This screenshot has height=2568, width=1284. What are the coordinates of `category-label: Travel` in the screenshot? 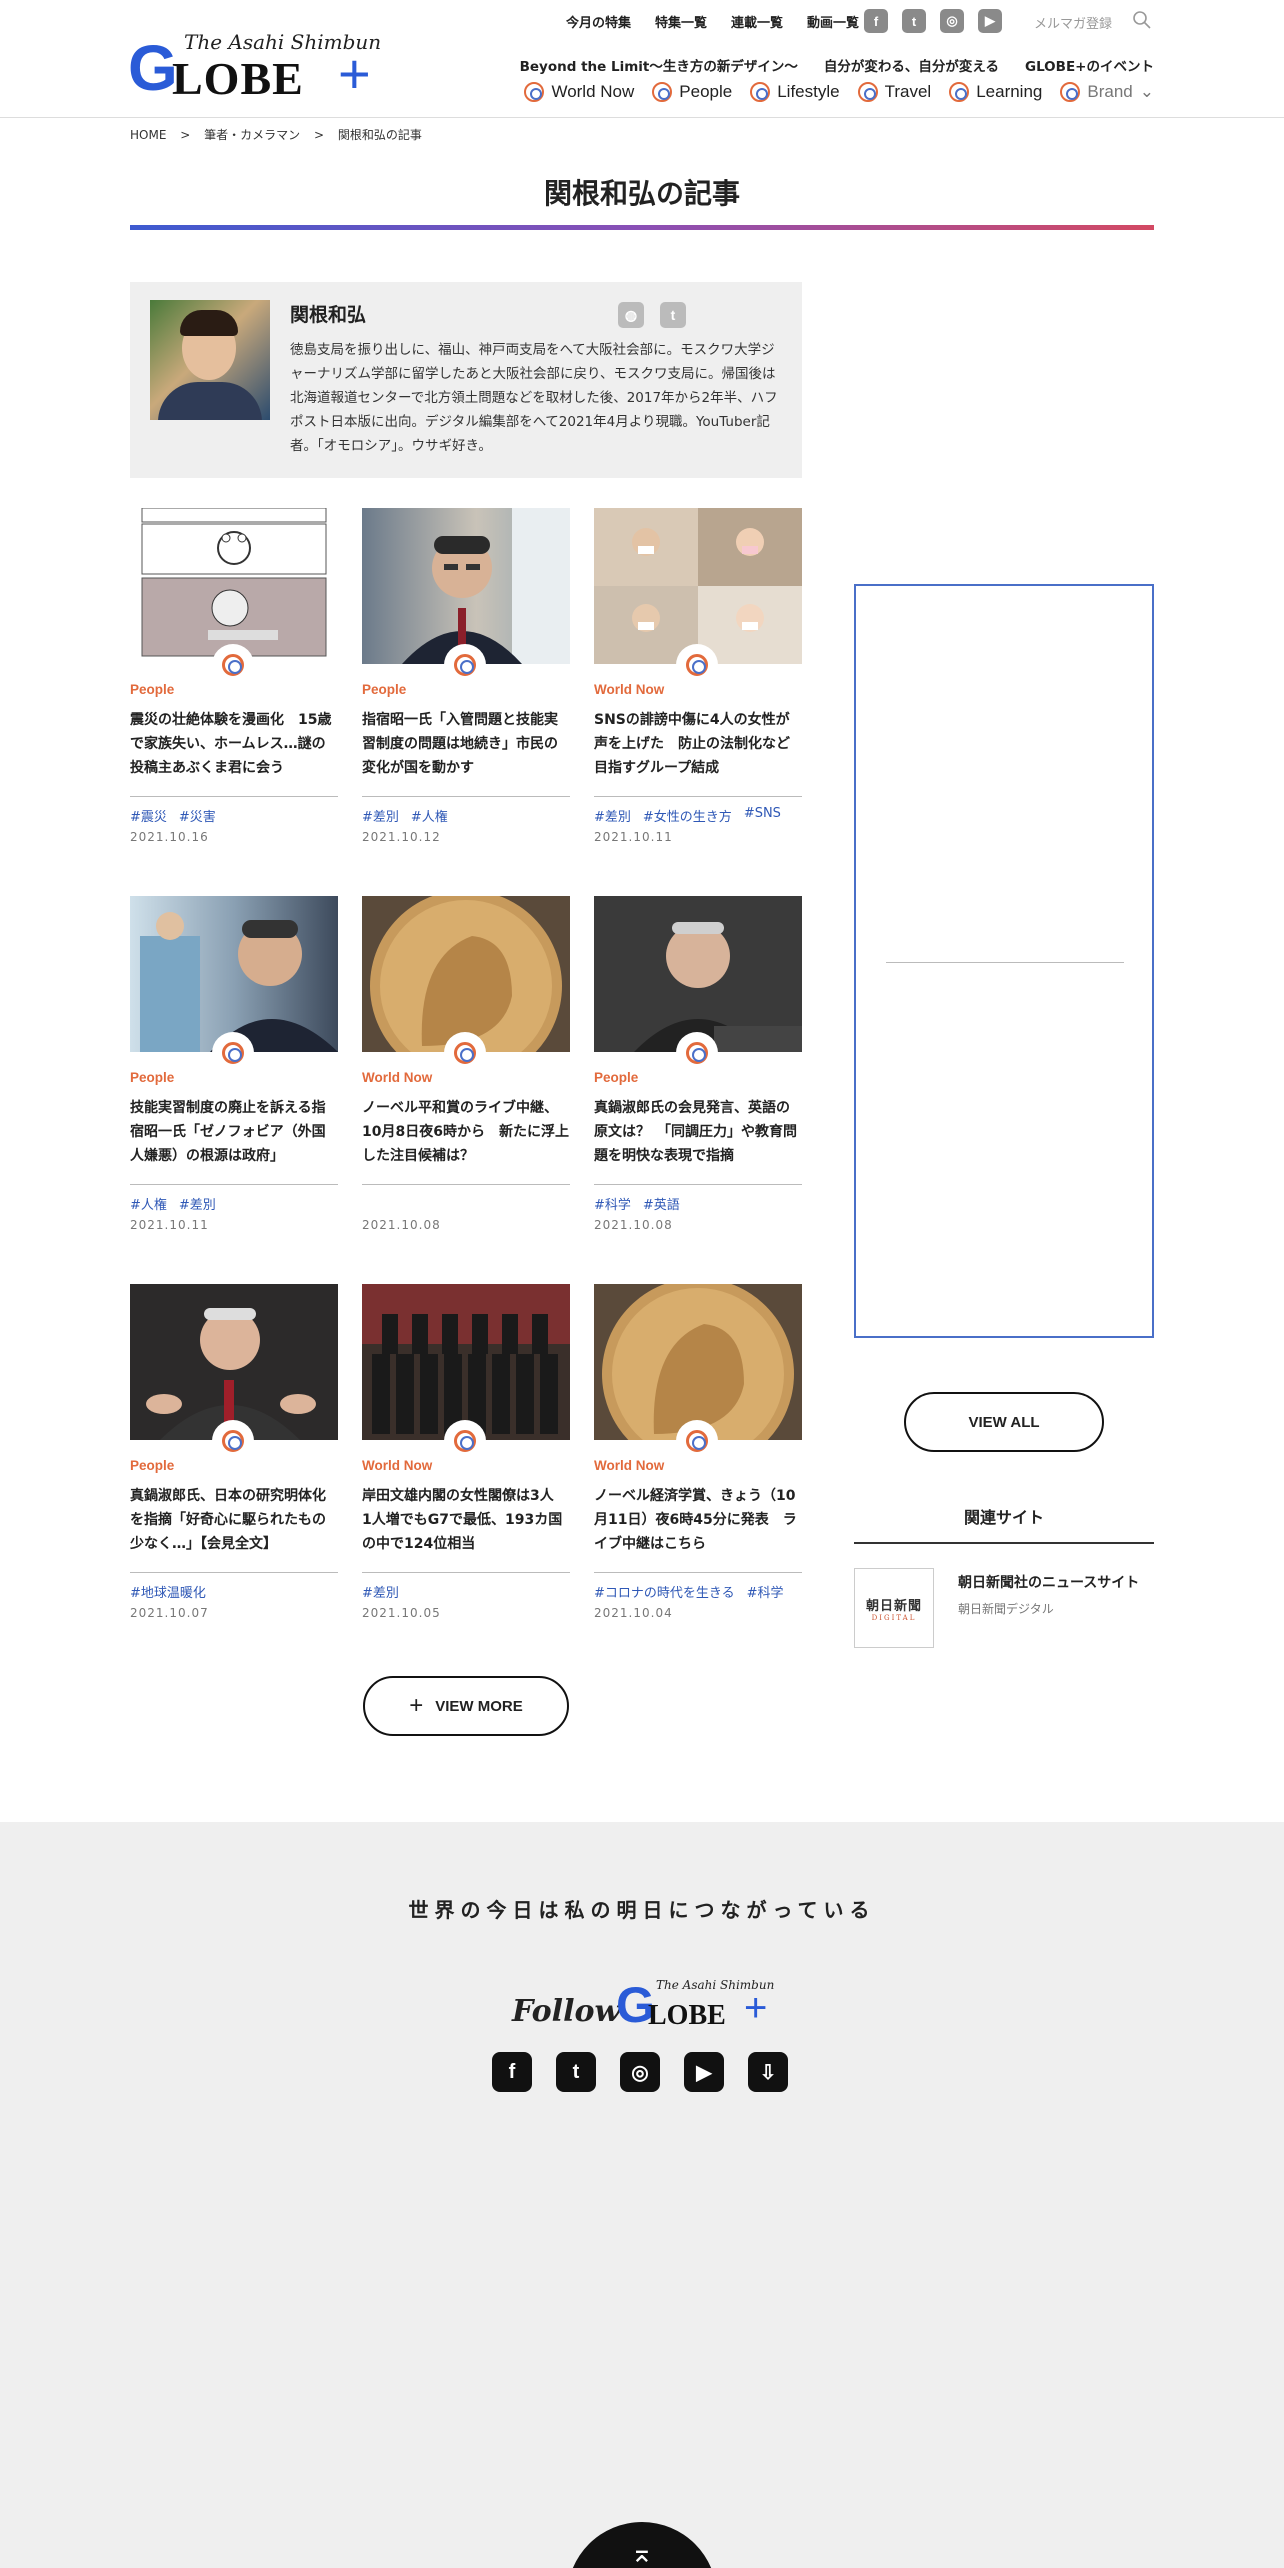 It's located at (908, 91).